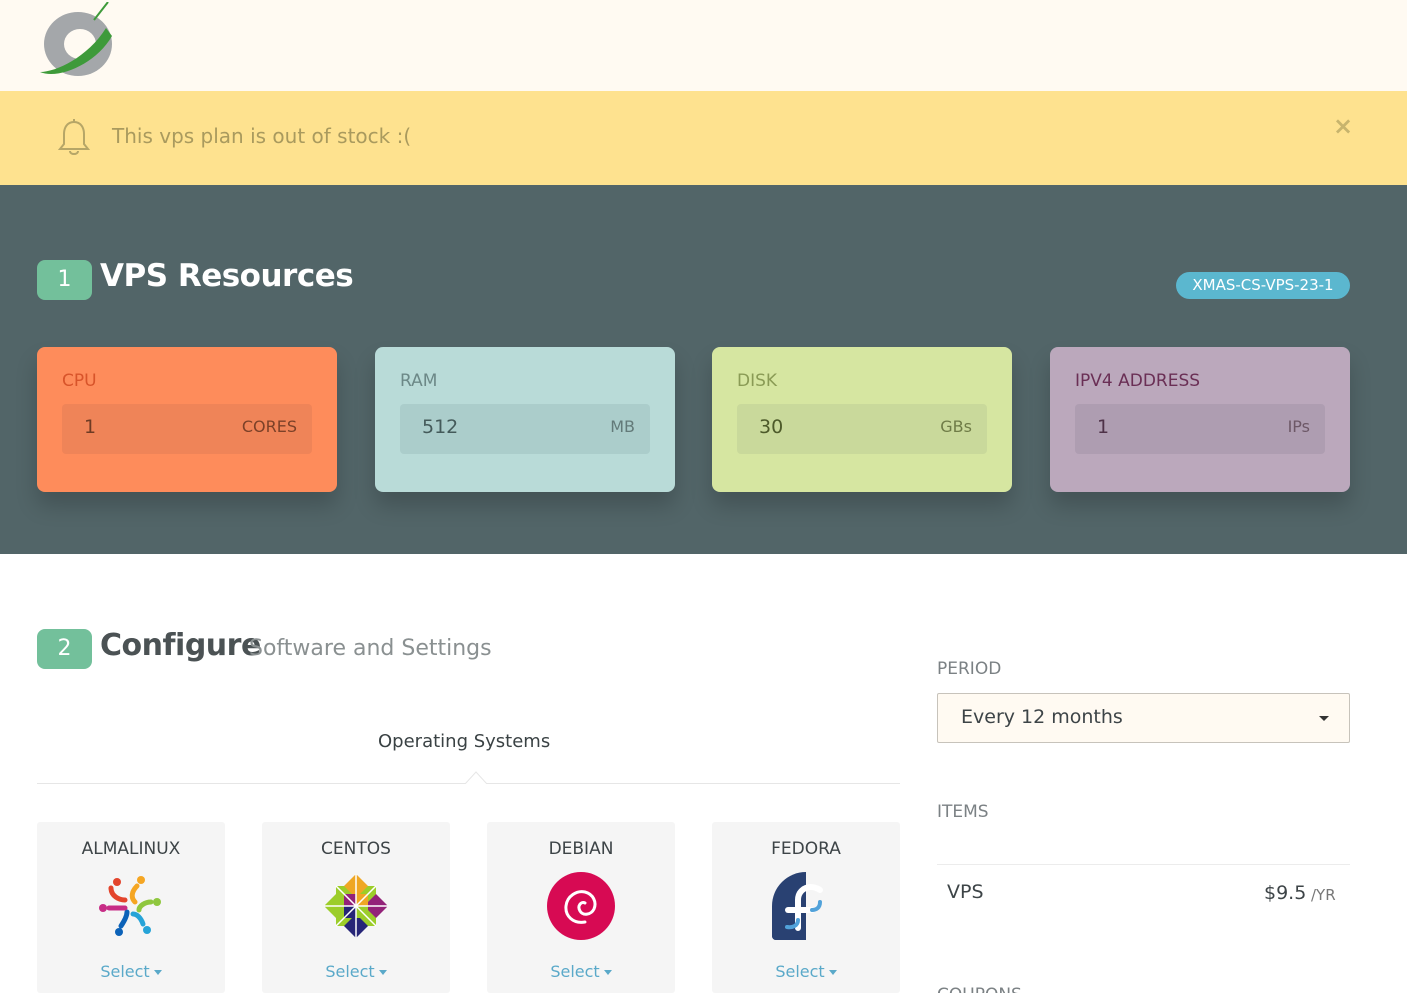 This screenshot has width=1407, height=993. What do you see at coordinates (64, 649) in the screenshot?
I see `step-badge: 2` at bounding box center [64, 649].